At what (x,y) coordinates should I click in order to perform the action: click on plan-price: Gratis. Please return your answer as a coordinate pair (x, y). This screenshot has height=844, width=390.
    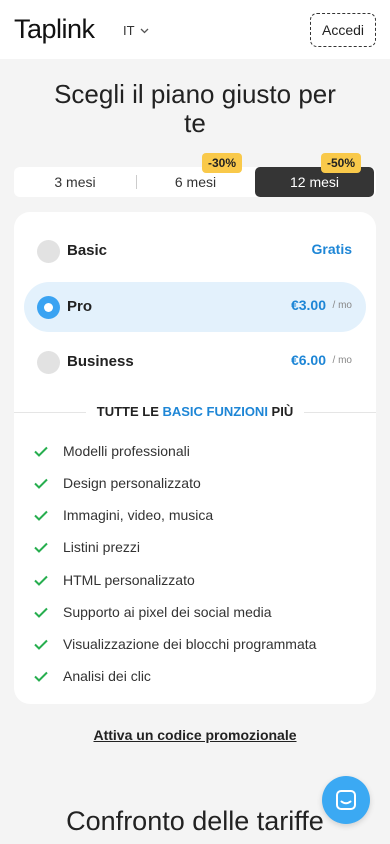
    Looking at the image, I should click on (331, 249).